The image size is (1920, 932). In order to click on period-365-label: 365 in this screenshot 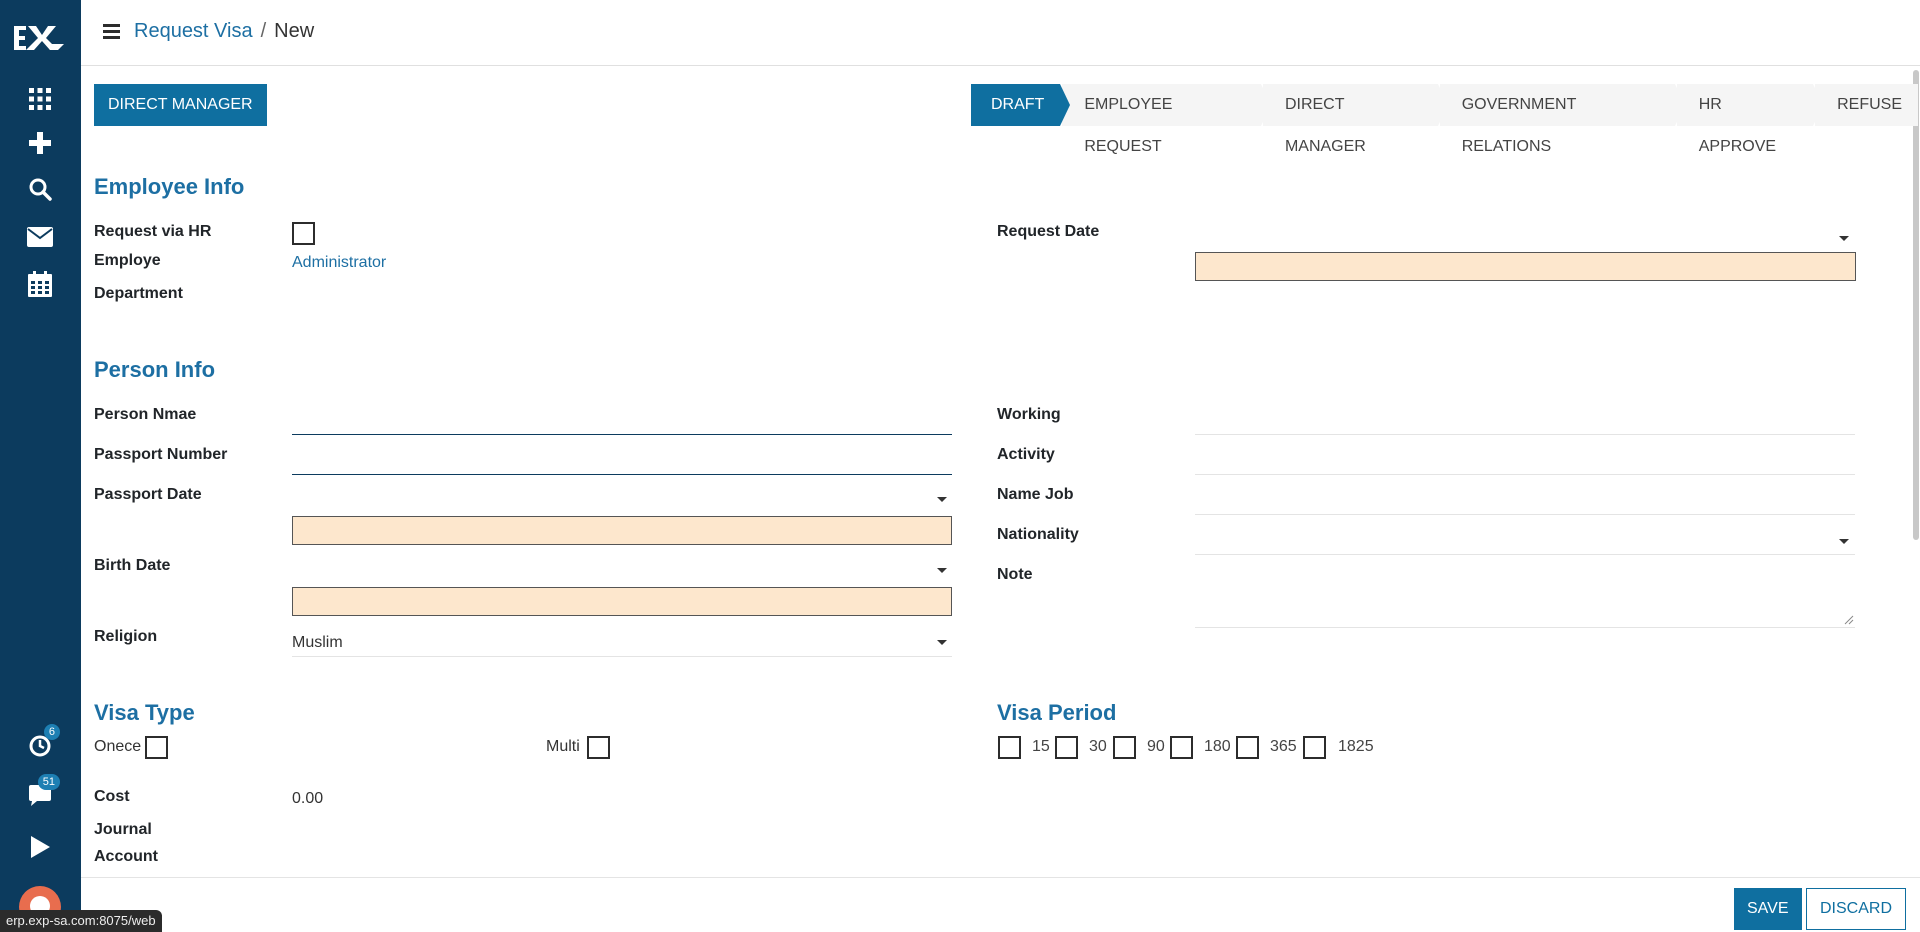, I will do `click(1283, 746)`.